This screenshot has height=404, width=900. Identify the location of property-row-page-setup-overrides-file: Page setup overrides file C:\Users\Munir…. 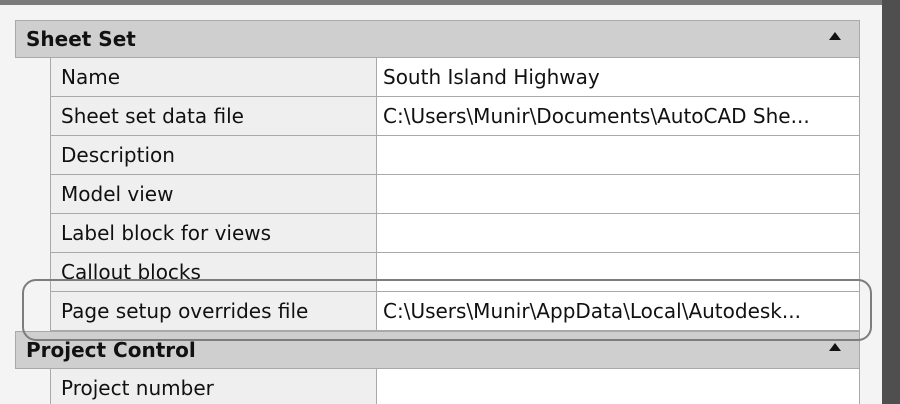
(455, 311).